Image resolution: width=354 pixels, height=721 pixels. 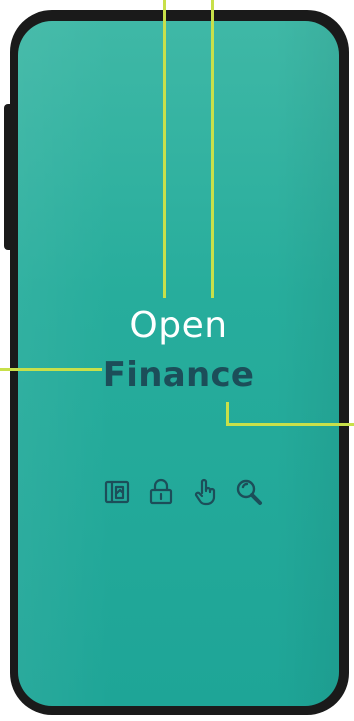 What do you see at coordinates (187, 492) in the screenshot?
I see `icon-row` at bounding box center [187, 492].